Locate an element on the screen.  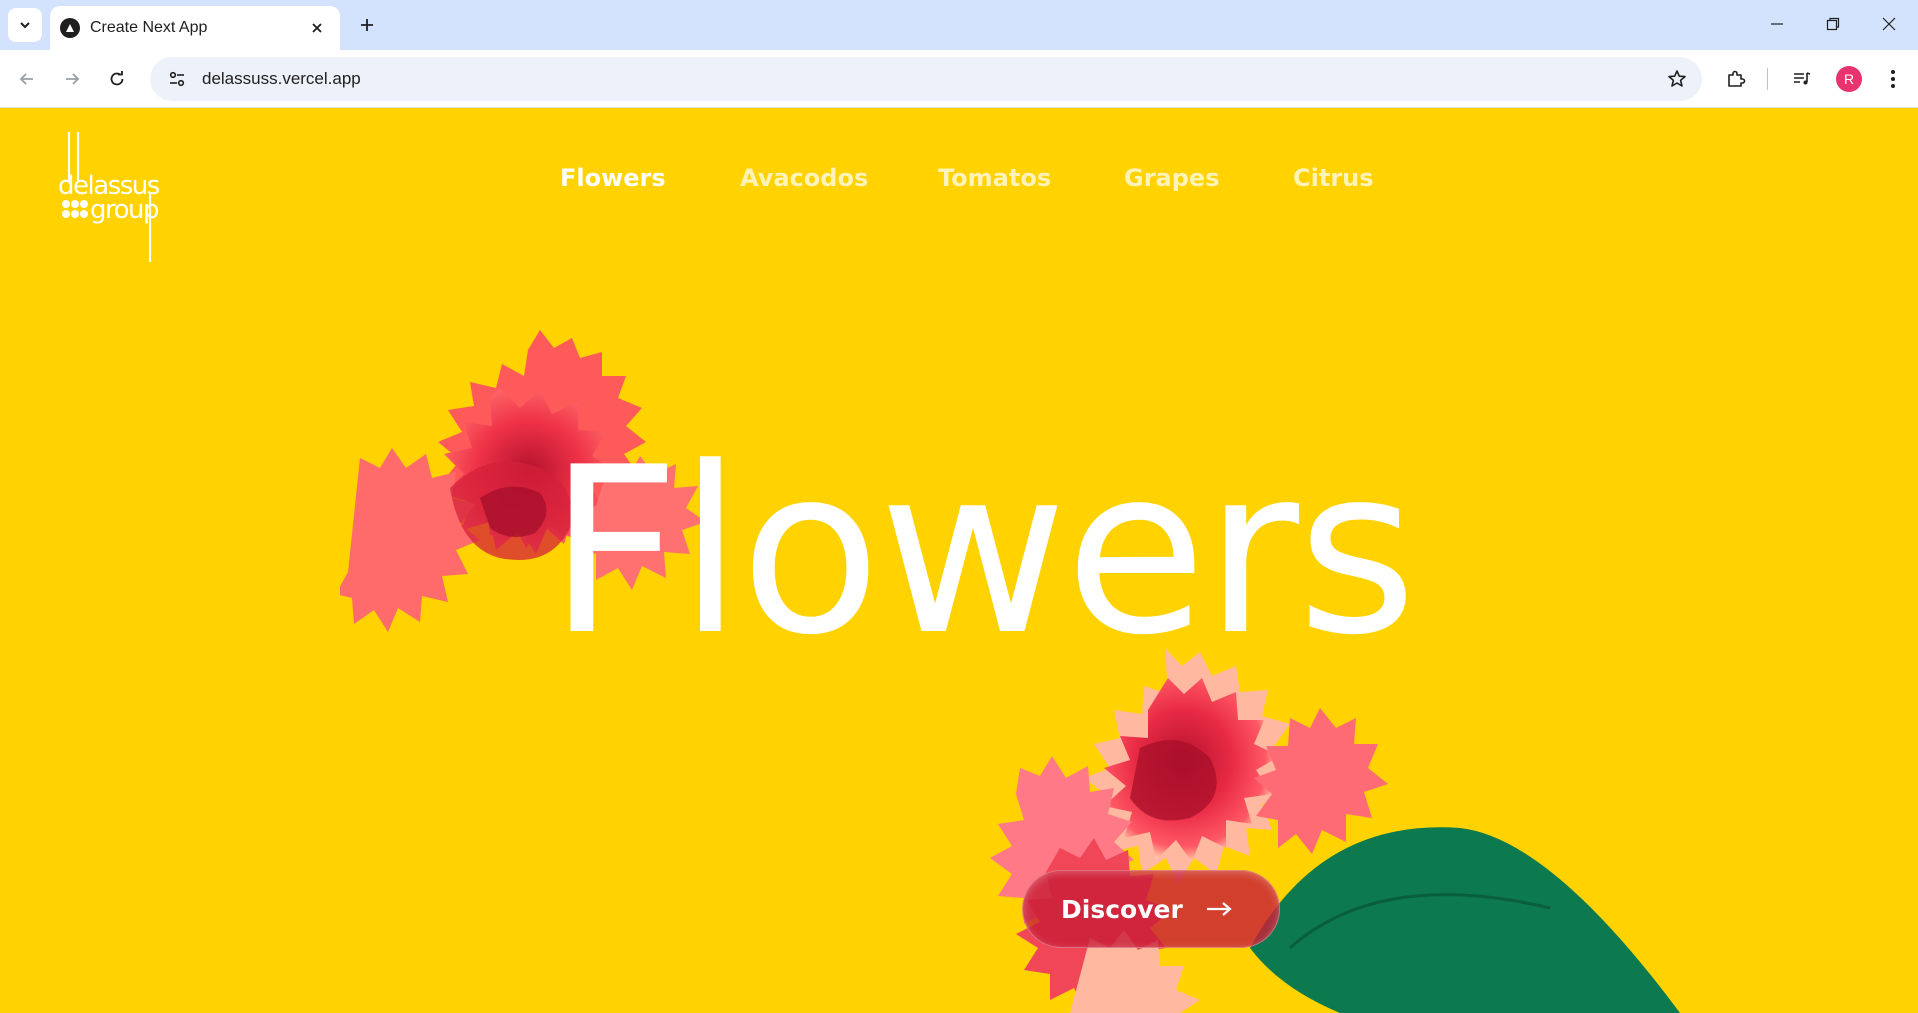
tab-search-button is located at coordinates (25, 25).